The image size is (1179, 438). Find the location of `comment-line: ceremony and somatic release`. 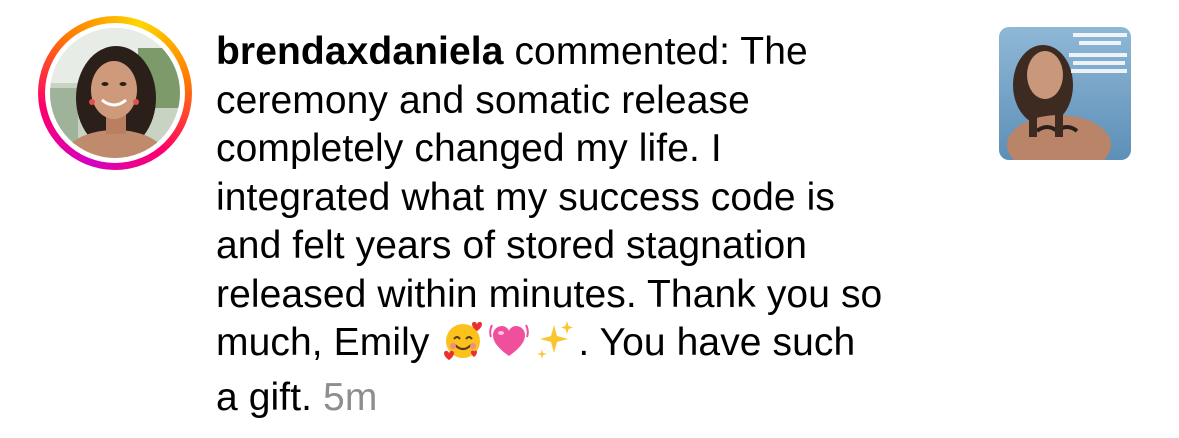

comment-line: ceremony and somatic release is located at coordinates (483, 100).